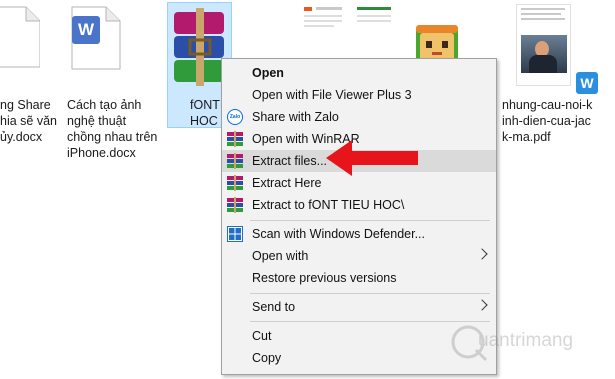 Image resolution: width=615 pixels, height=379 pixels. I want to click on windows-defender-icon, so click(235, 234).